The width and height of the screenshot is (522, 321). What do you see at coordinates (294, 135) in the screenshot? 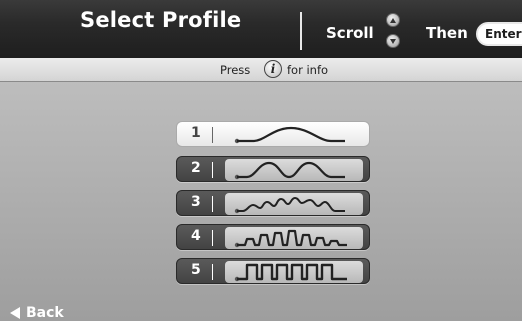
I see `single-hill-wave-icon` at bounding box center [294, 135].